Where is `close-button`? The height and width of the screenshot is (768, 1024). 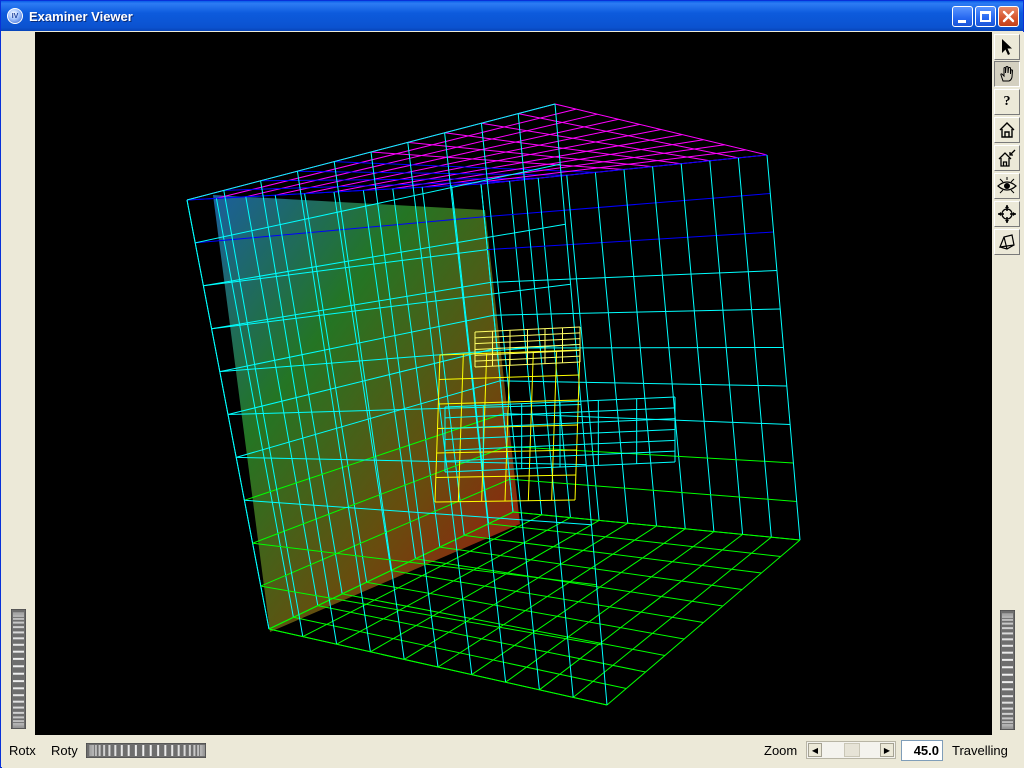 close-button is located at coordinates (1008, 16).